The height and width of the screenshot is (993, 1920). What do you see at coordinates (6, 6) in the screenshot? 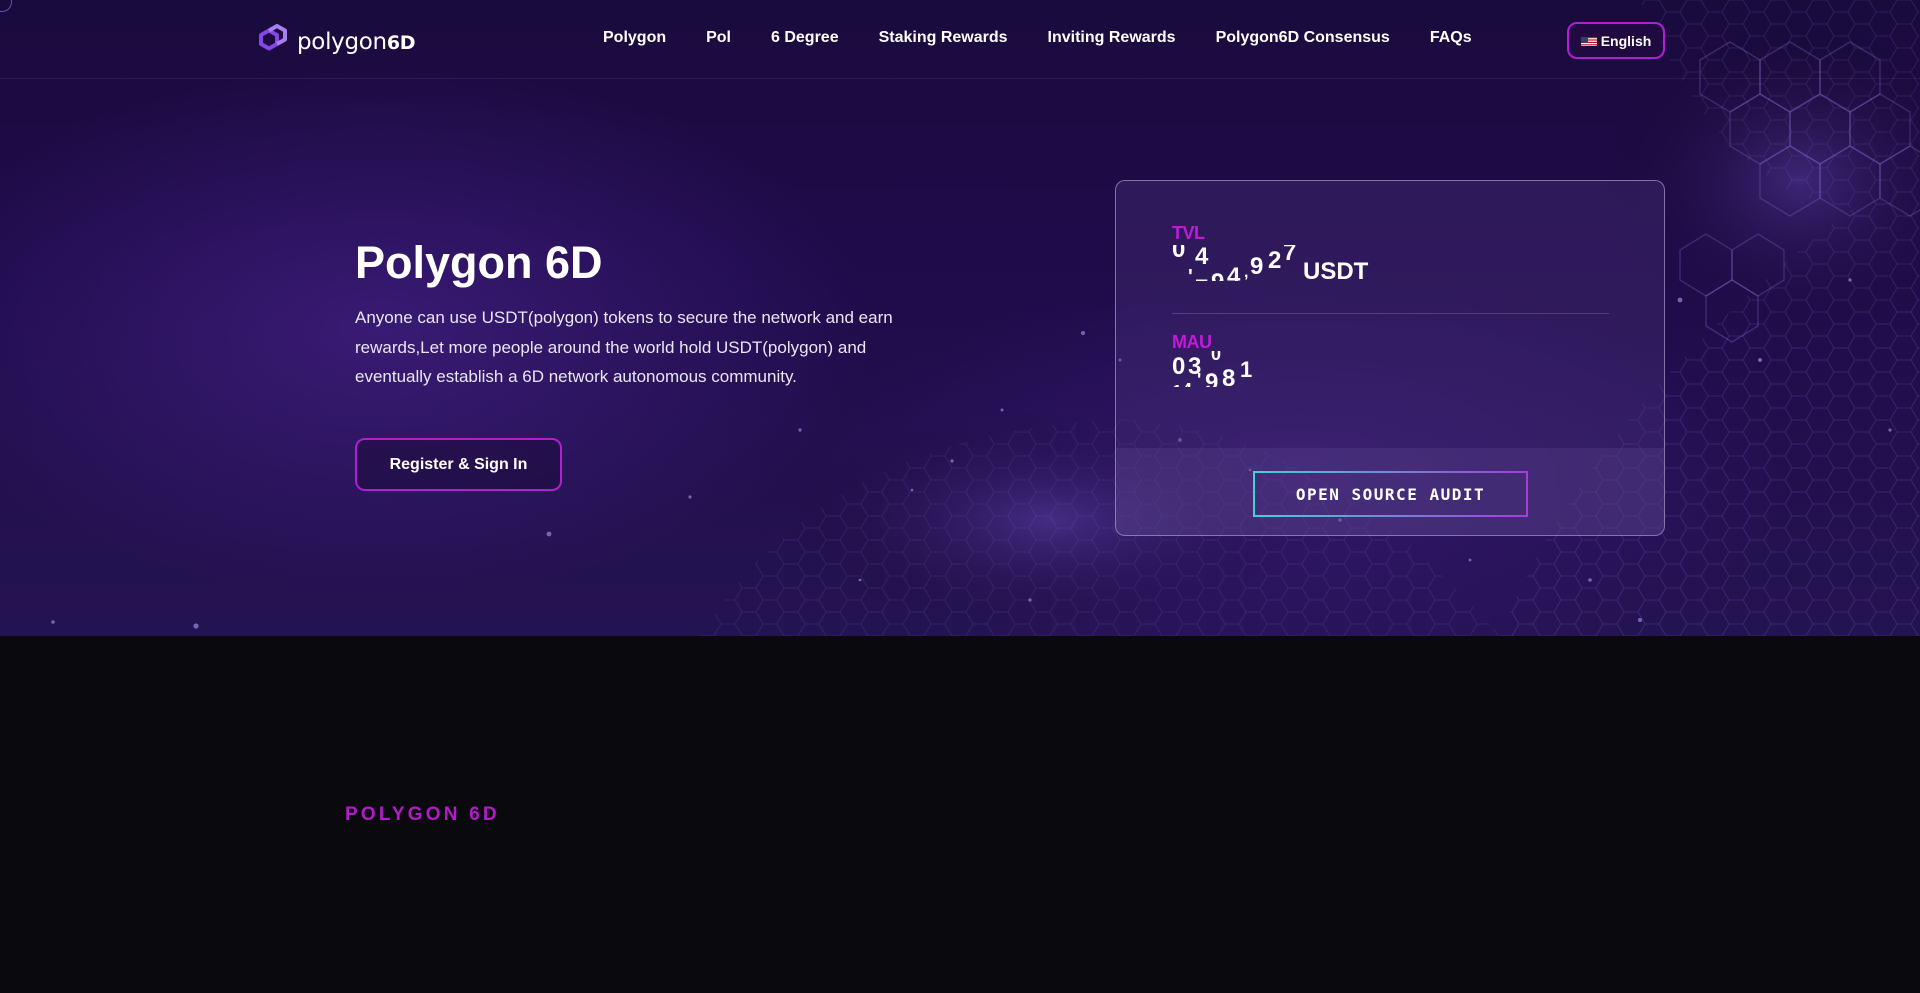
I see `corner-ring-decoration` at bounding box center [6, 6].